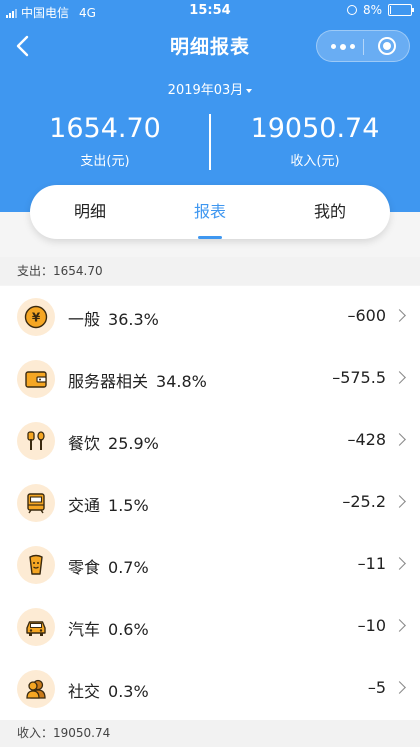 The image size is (420, 747). I want to click on category-name: 一般, so click(84, 319).